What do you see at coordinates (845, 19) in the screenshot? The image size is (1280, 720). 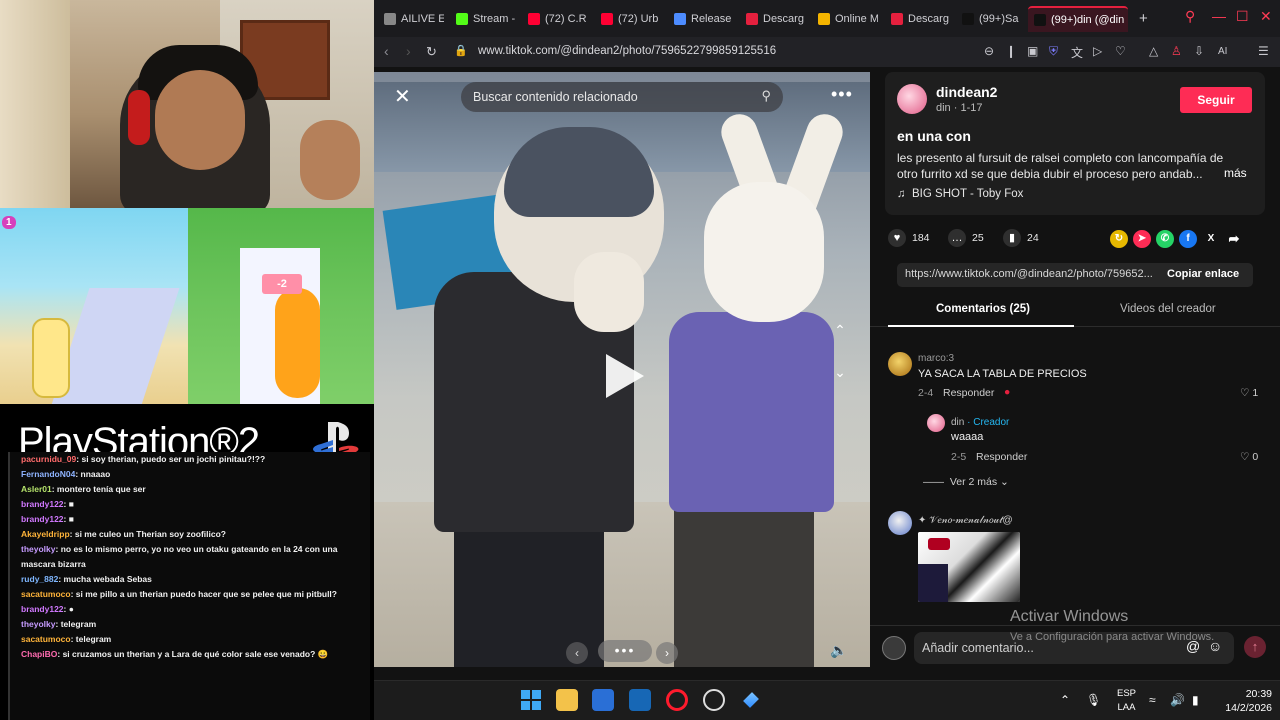 I see `browser-tab: Online M` at bounding box center [845, 19].